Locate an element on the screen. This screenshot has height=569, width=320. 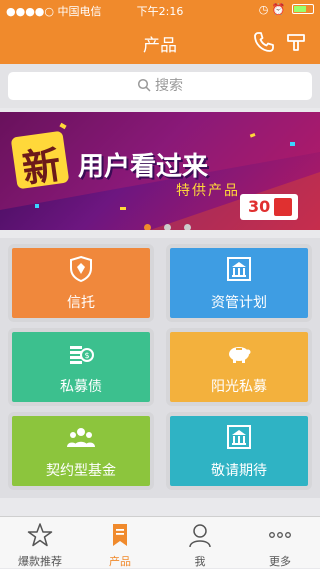
star-icon is located at coordinates (40, 535).